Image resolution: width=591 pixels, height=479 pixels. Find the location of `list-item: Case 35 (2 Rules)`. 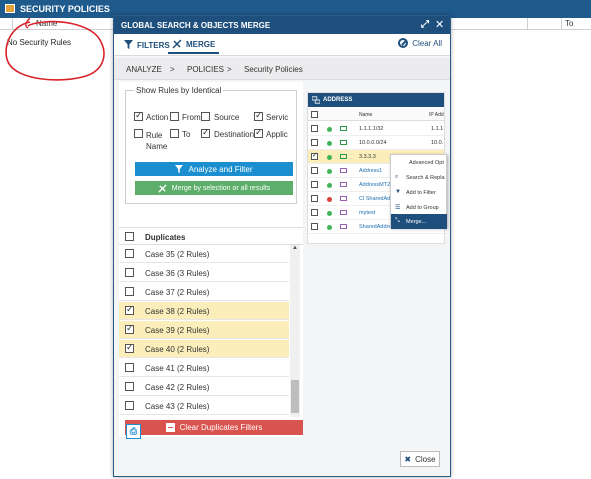

list-item: Case 35 (2 Rules) is located at coordinates (204, 254).